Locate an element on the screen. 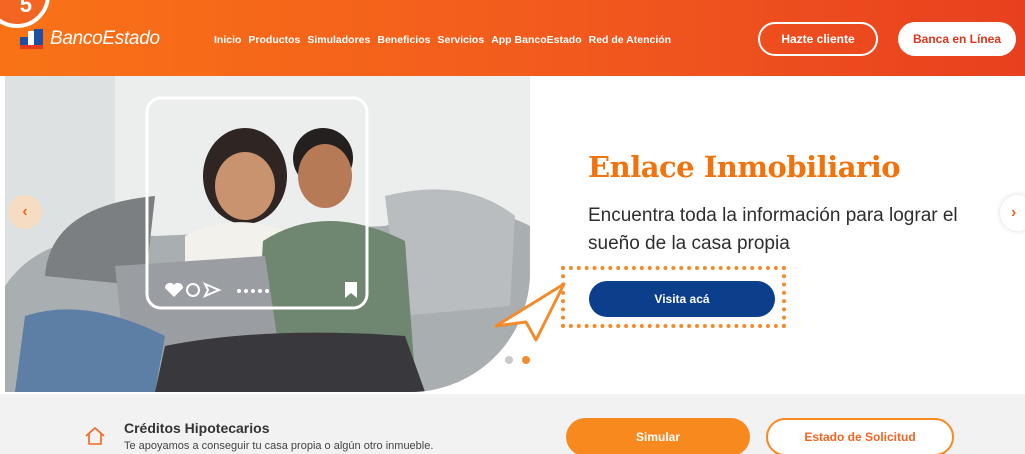 The width and height of the screenshot is (1025, 454). nav-item-productos: Productos is located at coordinates (274, 40).